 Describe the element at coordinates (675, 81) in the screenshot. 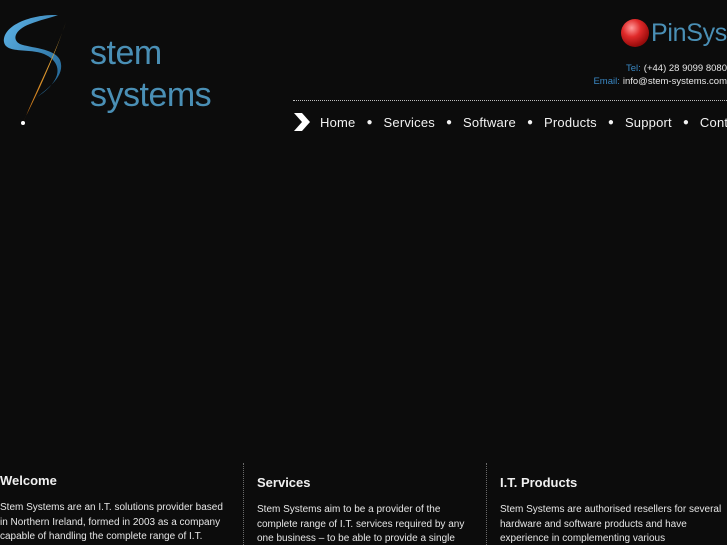

I see `email-link: info@stem-systems.com` at that location.